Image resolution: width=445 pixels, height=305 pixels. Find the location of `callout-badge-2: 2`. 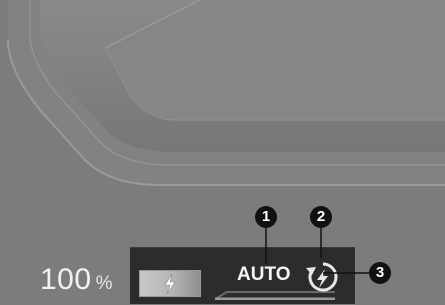

callout-badge-2: 2 is located at coordinates (321, 217).